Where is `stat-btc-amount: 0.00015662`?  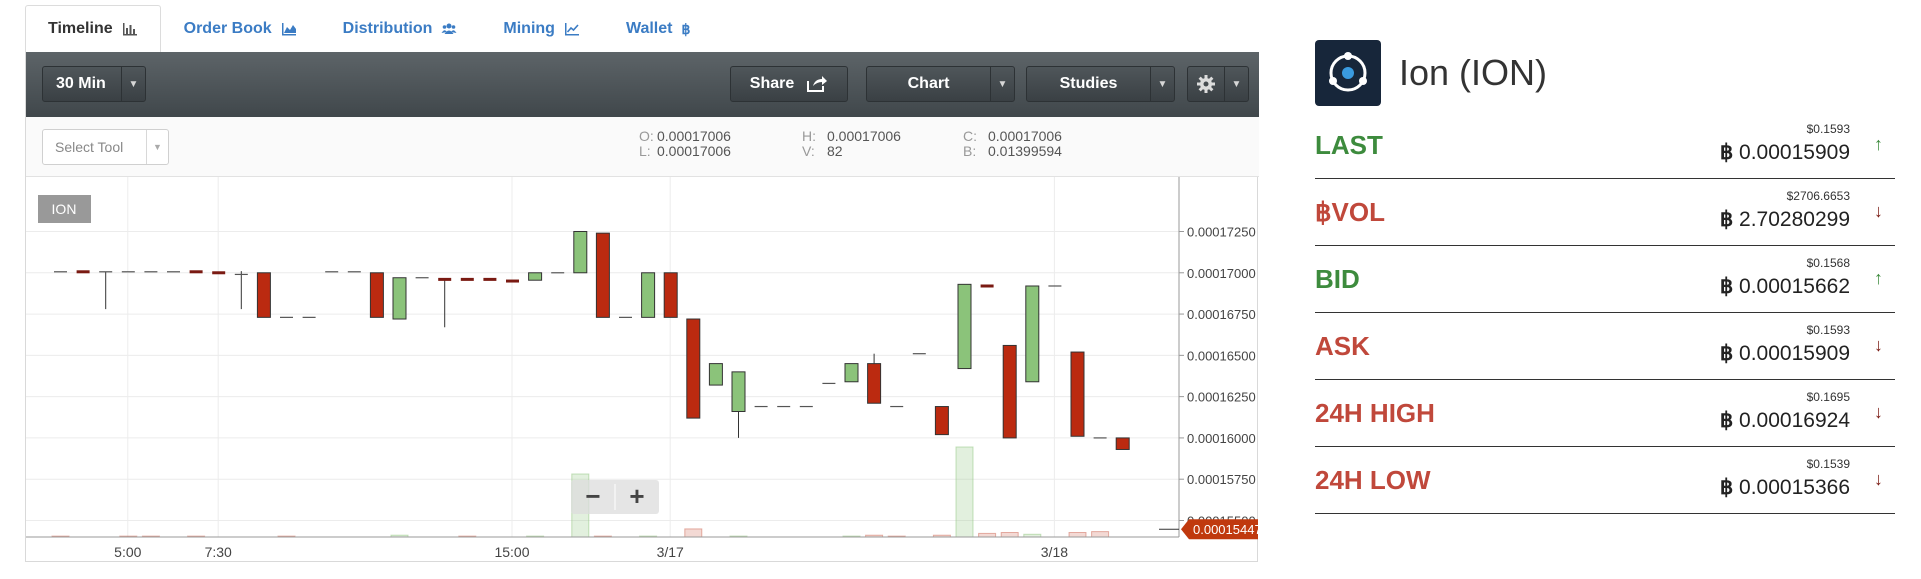
stat-btc-amount: 0.00015662 is located at coordinates (1794, 286).